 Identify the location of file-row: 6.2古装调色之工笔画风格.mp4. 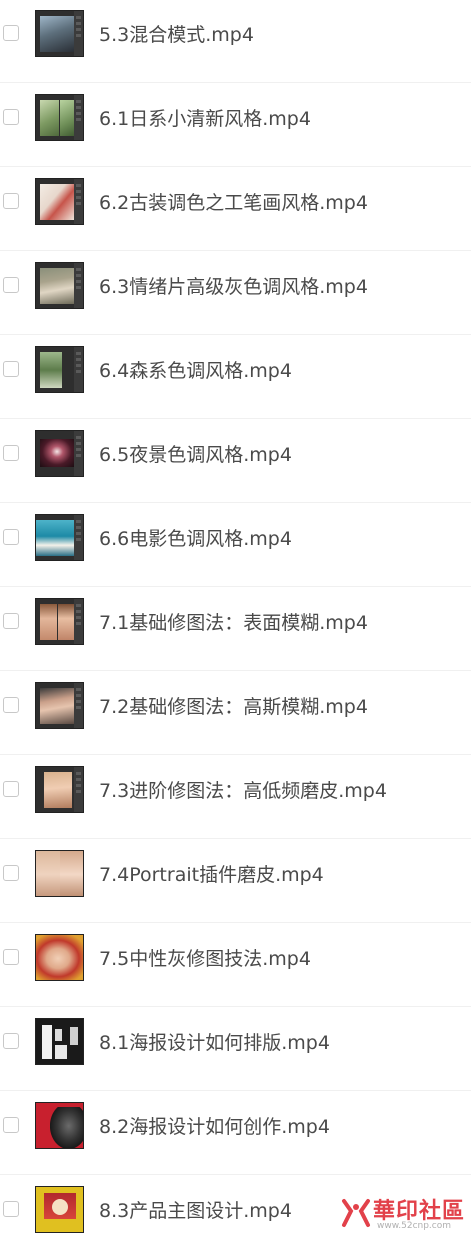
(235, 209).